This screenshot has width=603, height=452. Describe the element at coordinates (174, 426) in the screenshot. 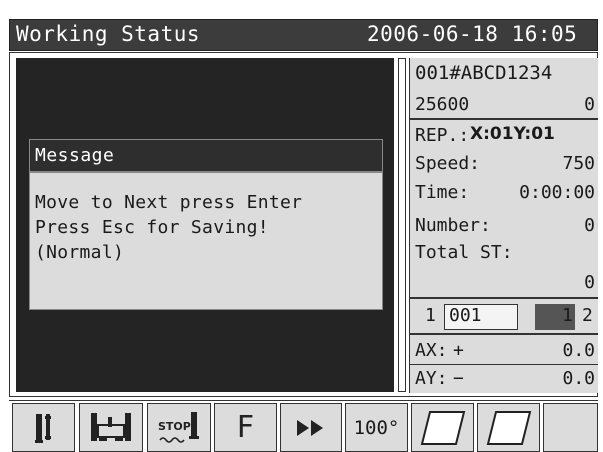

I see `stop-icon-label: STOP` at that location.